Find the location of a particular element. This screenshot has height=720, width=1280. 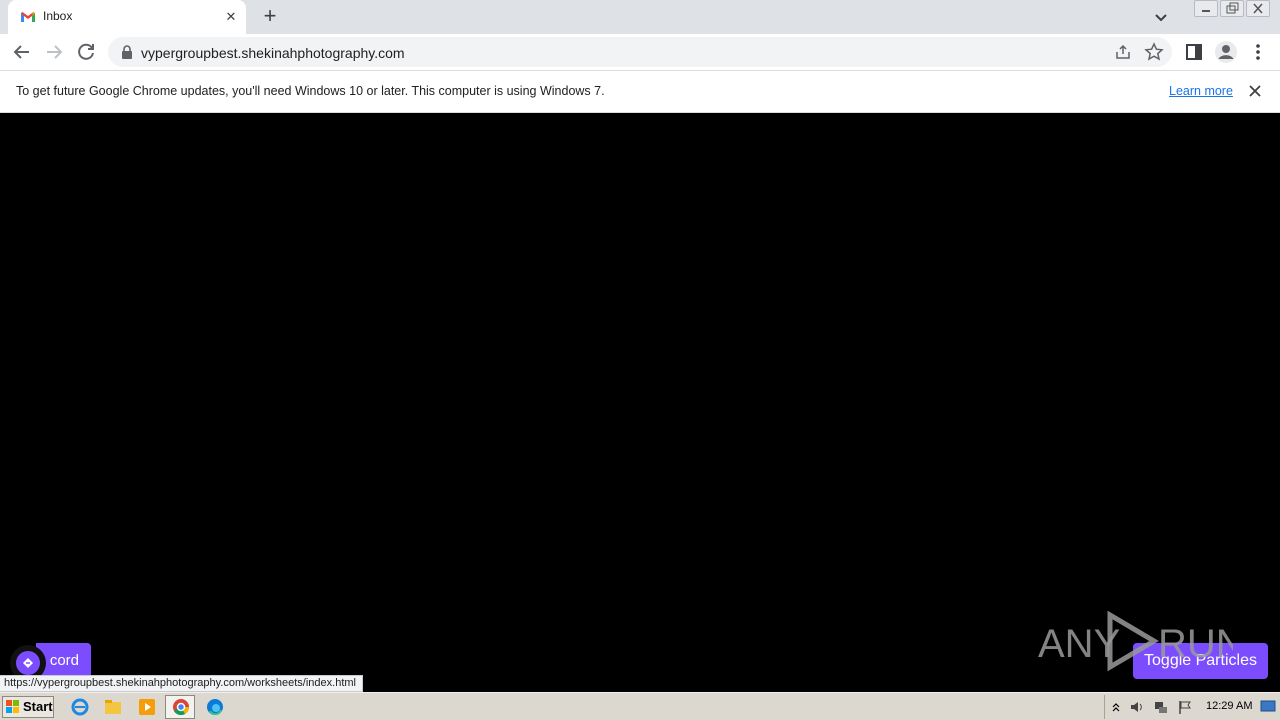

side-panel-icon is located at coordinates (1194, 52).